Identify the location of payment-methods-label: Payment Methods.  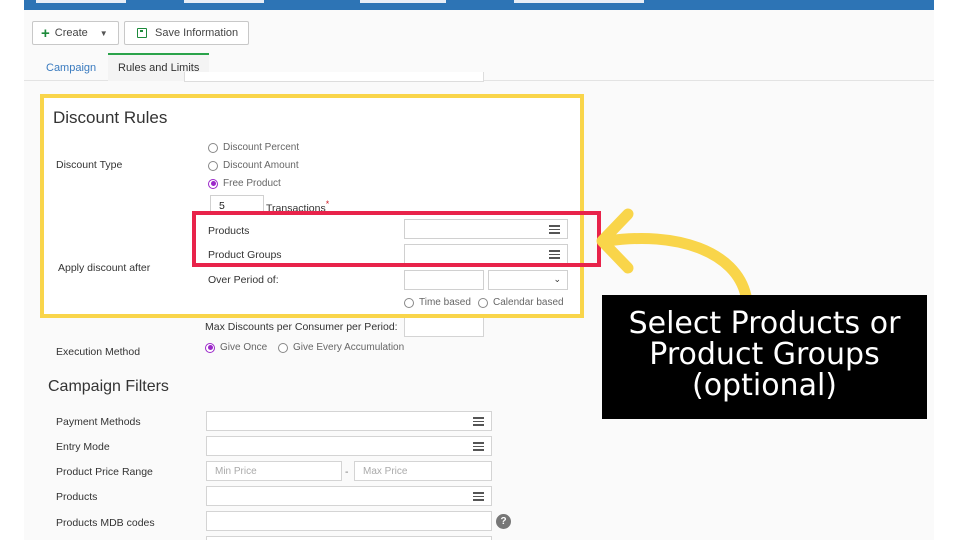
(98, 422).